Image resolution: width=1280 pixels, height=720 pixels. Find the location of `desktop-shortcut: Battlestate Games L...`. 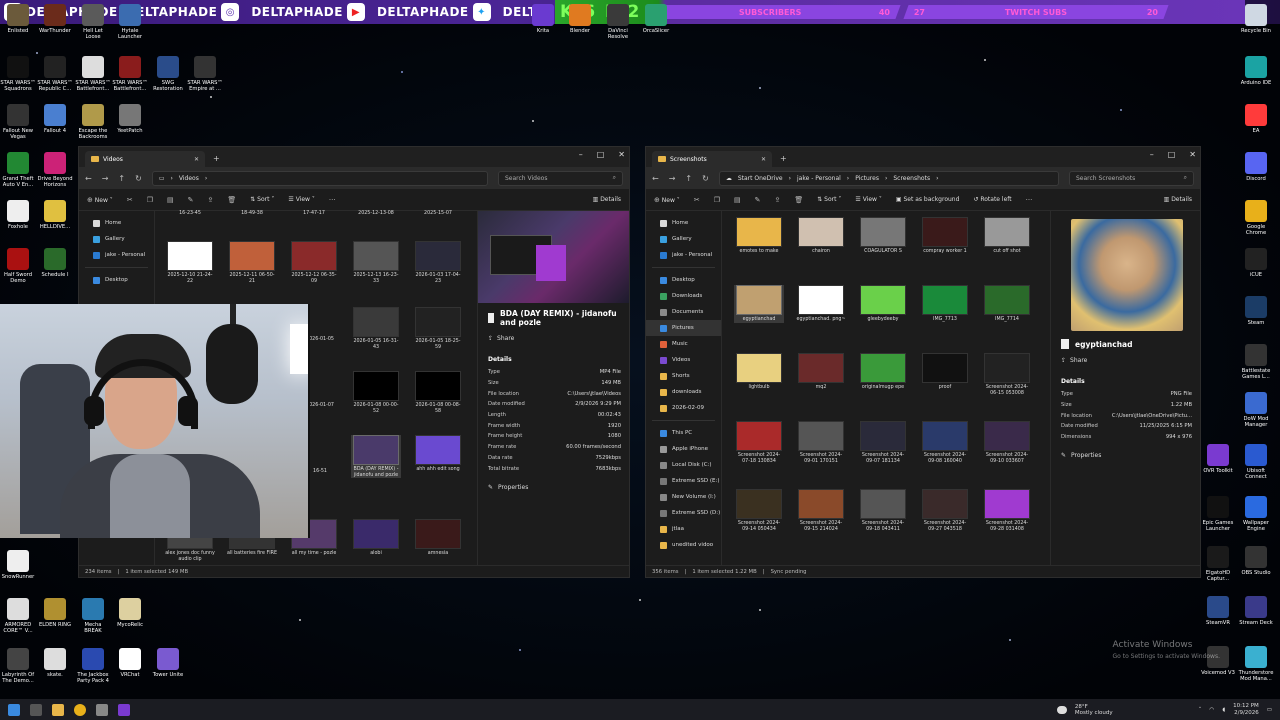

desktop-shortcut: Battlestate Games L... is located at coordinates (1256, 362).